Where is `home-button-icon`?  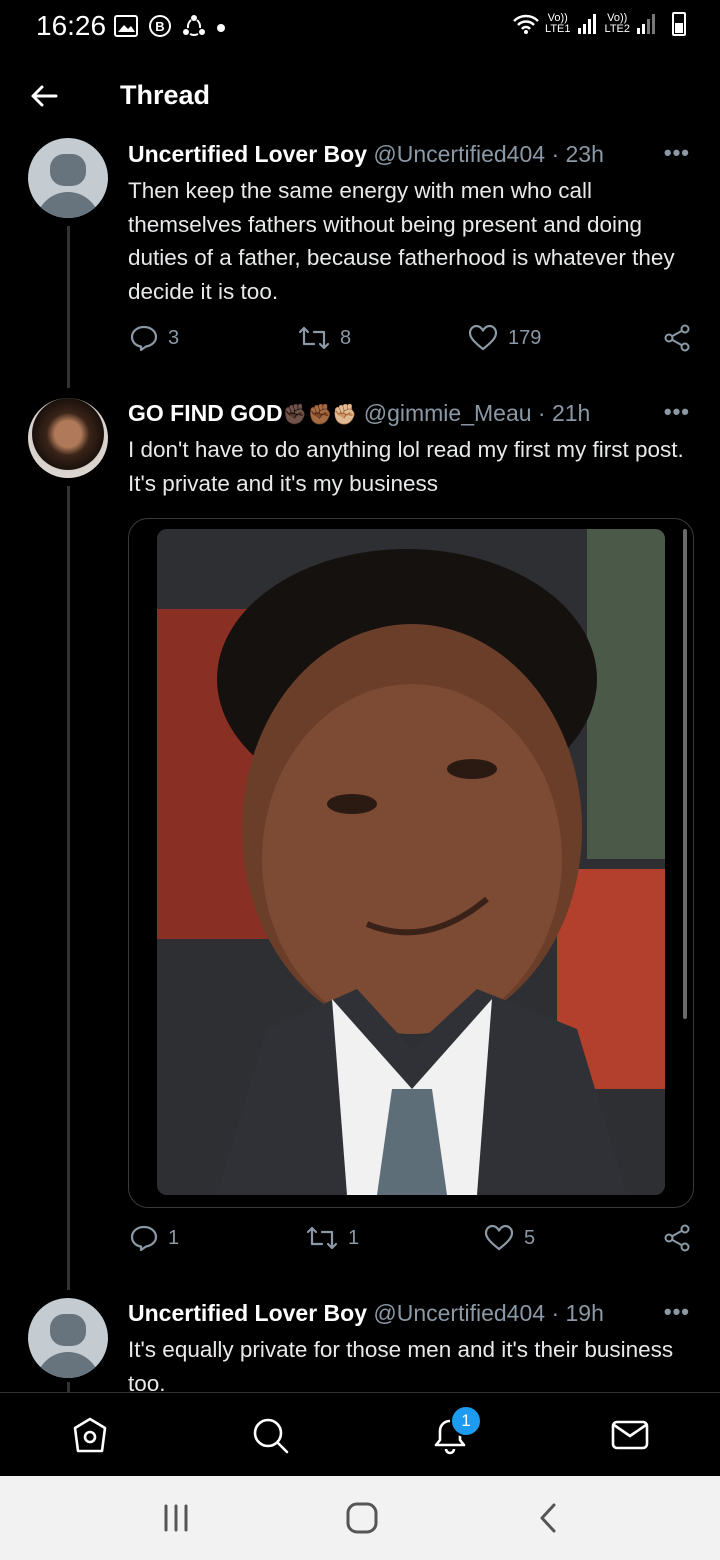
home-button-icon is located at coordinates (362, 1518).